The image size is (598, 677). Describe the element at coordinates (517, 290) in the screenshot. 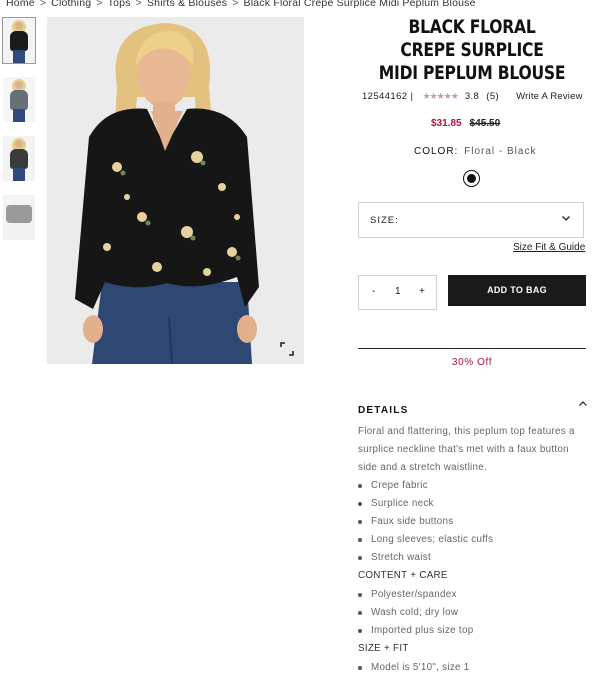

I see `add-to-bag-button: ADD TO BAG` at that location.